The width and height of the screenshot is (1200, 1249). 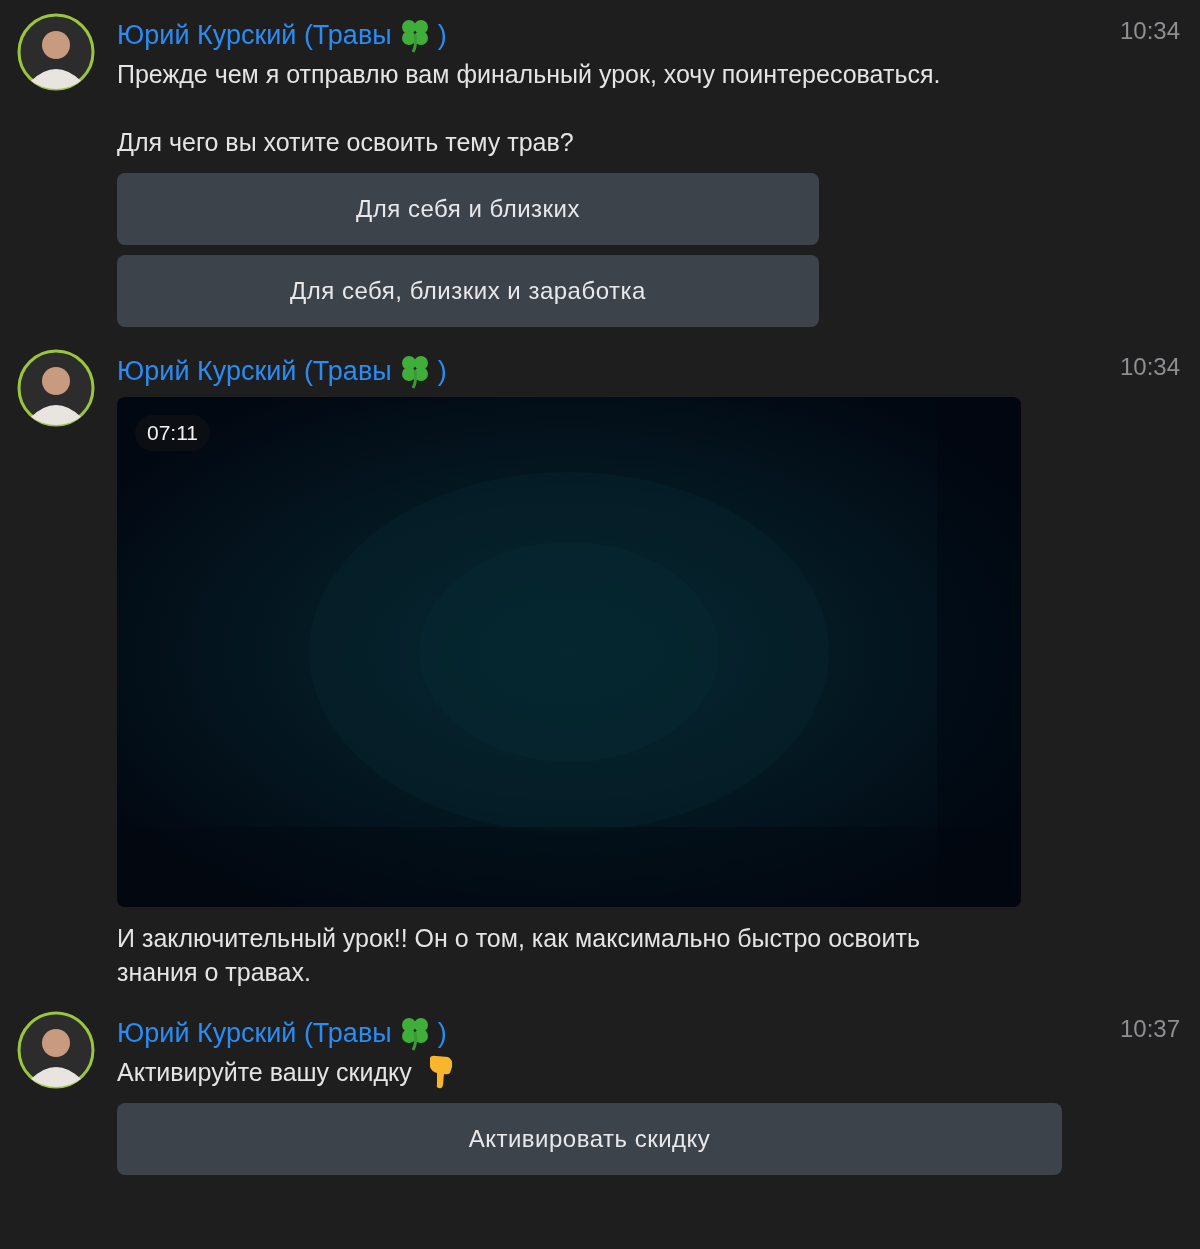 What do you see at coordinates (1149, 1029) in the screenshot?
I see `message-time: 10:37` at bounding box center [1149, 1029].